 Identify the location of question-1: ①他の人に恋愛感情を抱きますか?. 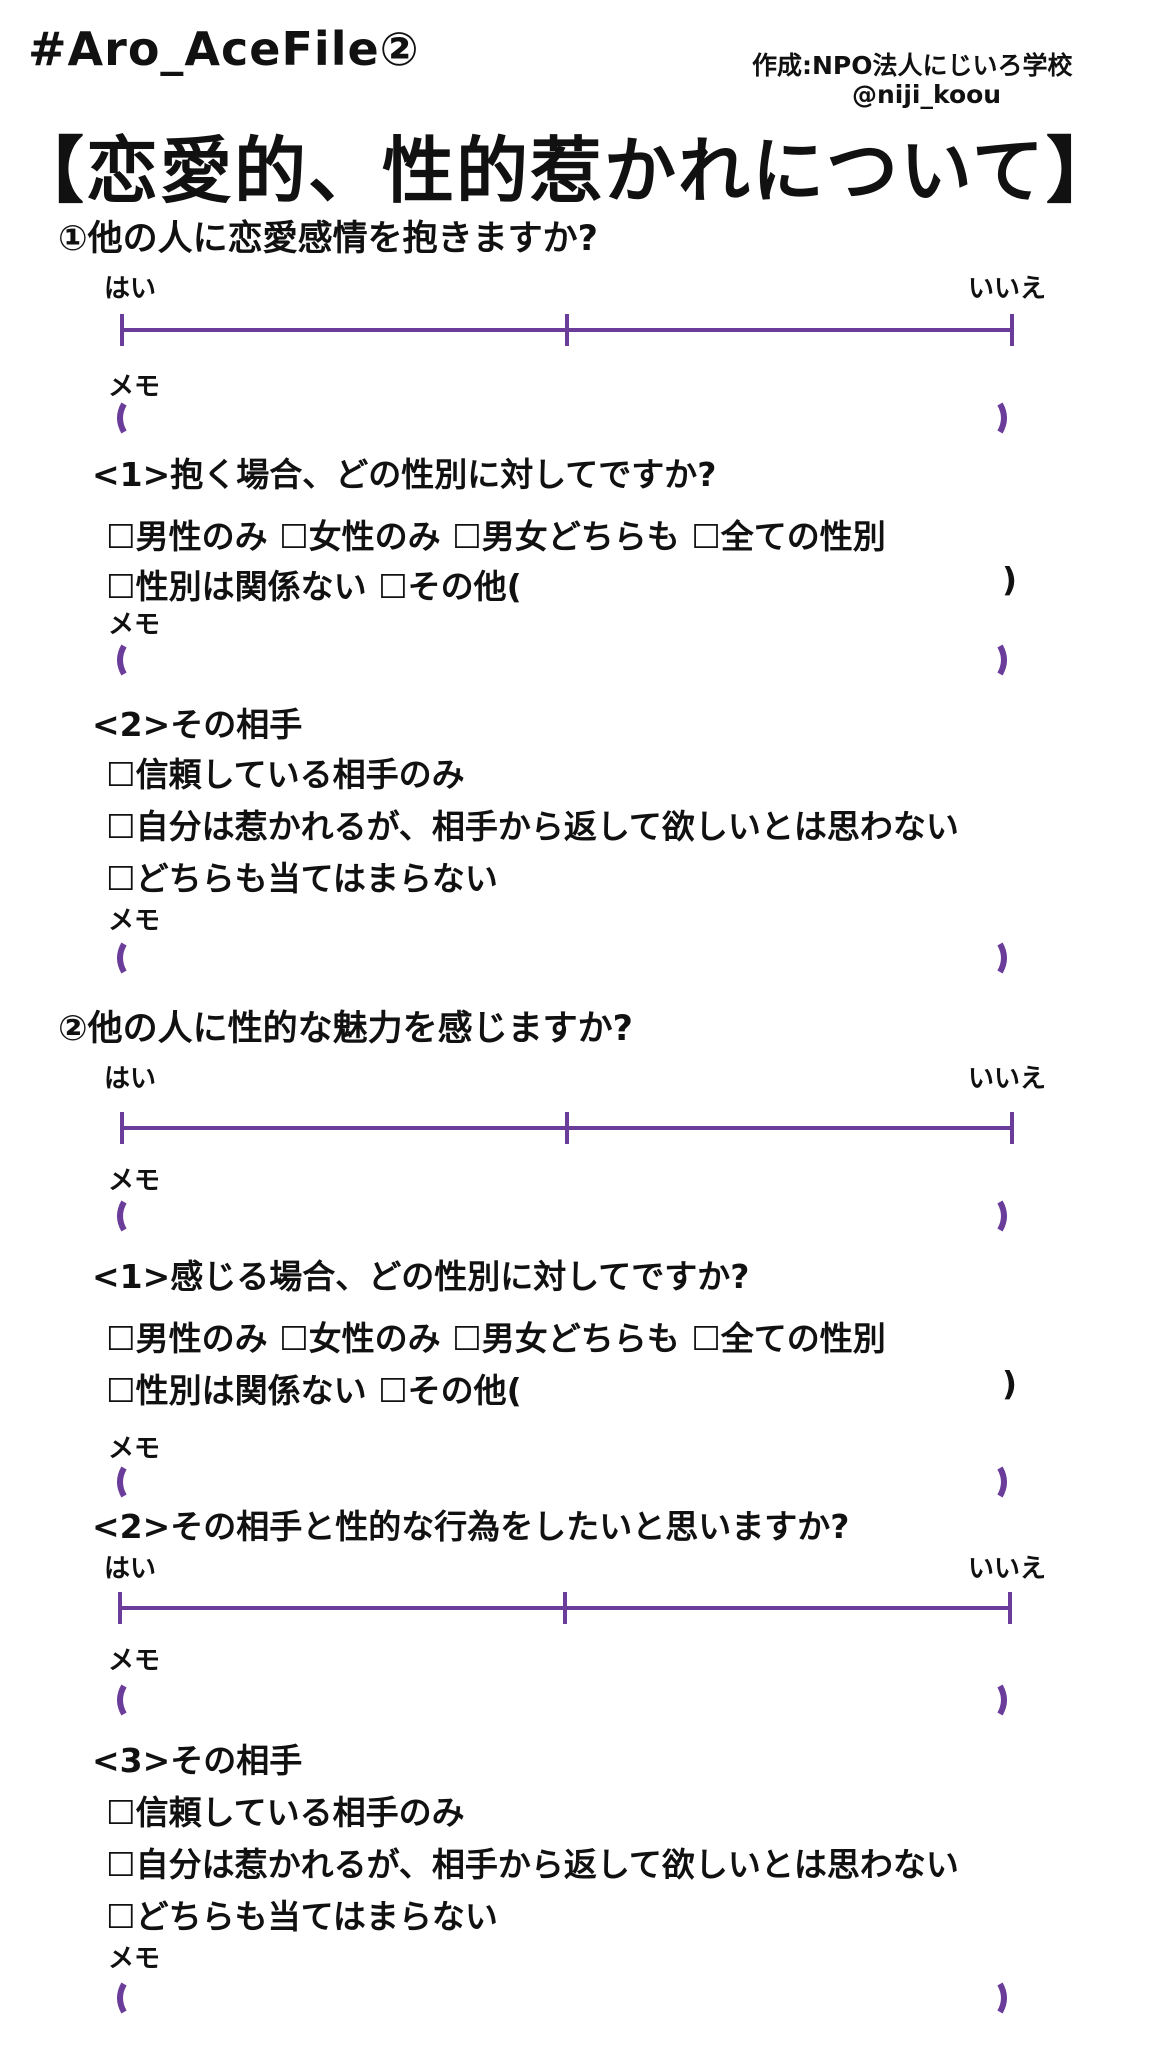
(328, 239).